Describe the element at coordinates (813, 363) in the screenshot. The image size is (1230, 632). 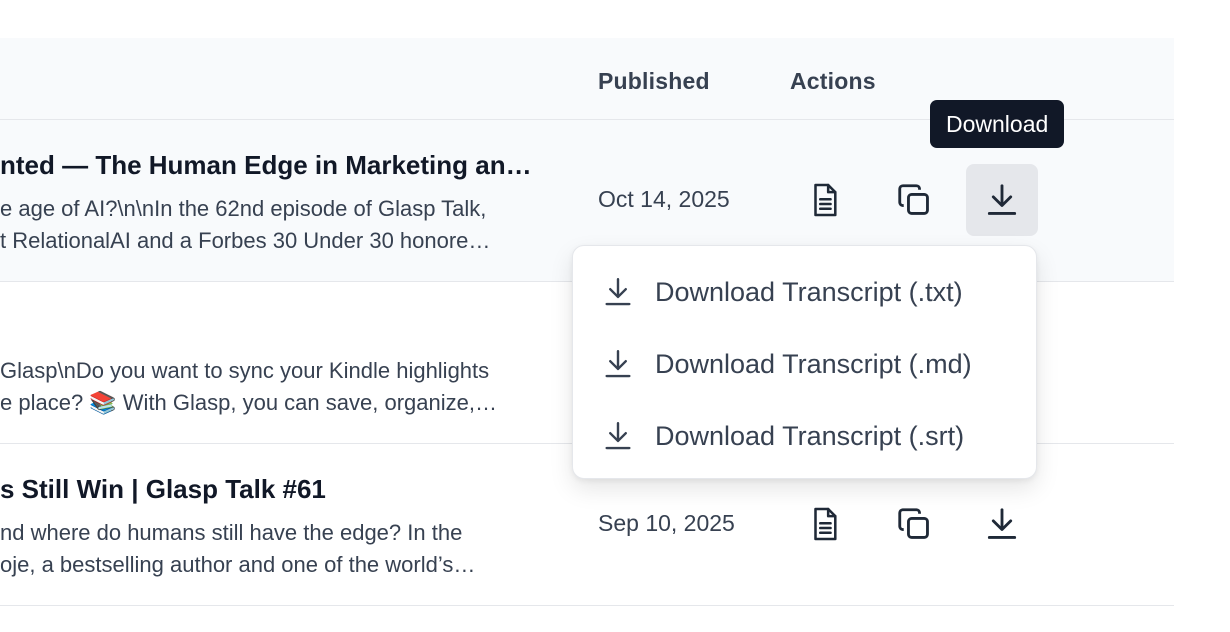
I see `menu-item-label: Download Transcript (.md)` at that location.